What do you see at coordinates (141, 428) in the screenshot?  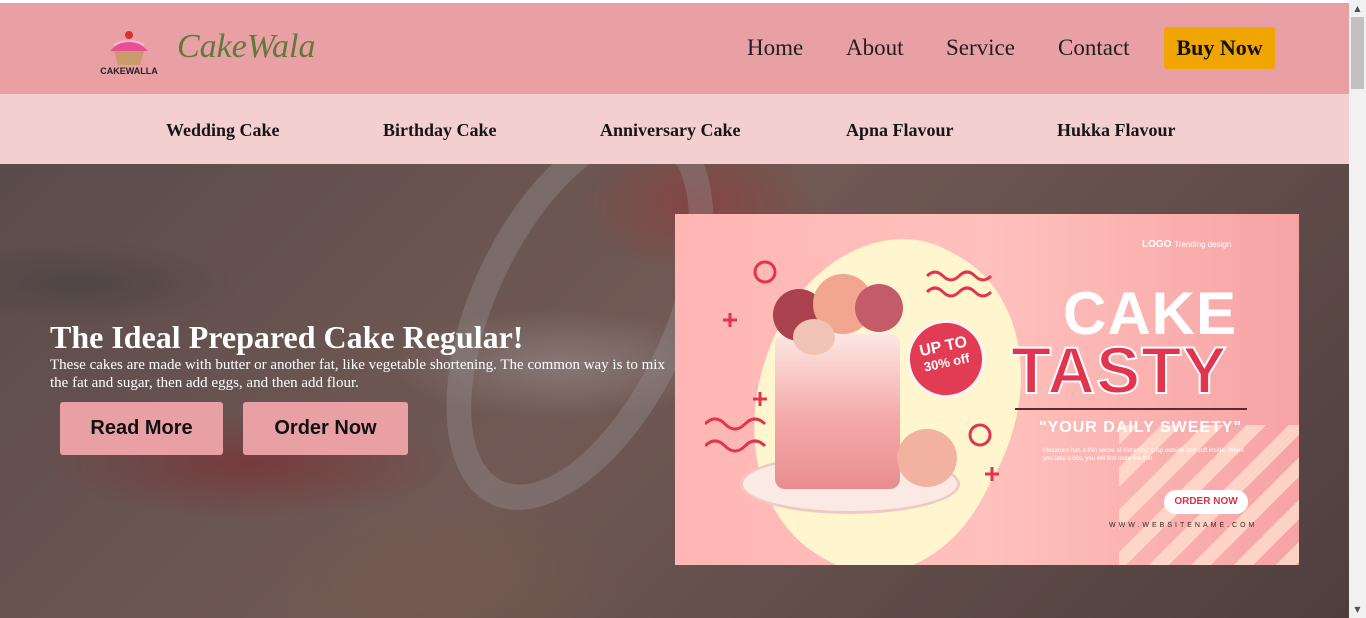 I see `read-more-button: Read More` at bounding box center [141, 428].